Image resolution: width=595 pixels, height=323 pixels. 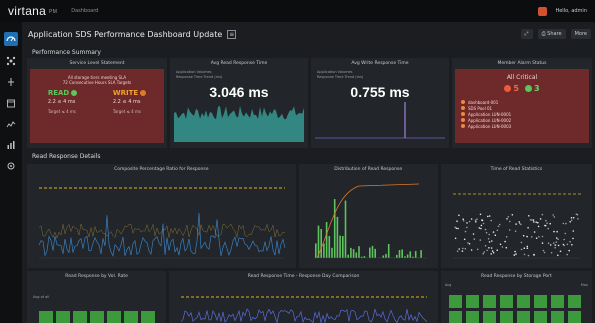 I want to click on alarm-status-text: All Critical, so click(x=522, y=77).